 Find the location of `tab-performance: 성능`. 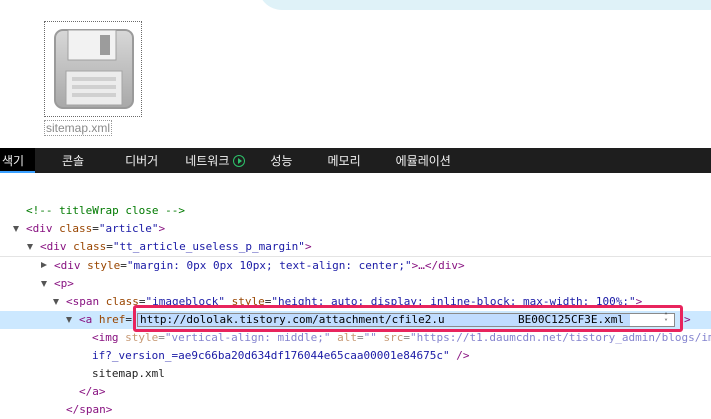

tab-performance: 성능 is located at coordinates (281, 160).